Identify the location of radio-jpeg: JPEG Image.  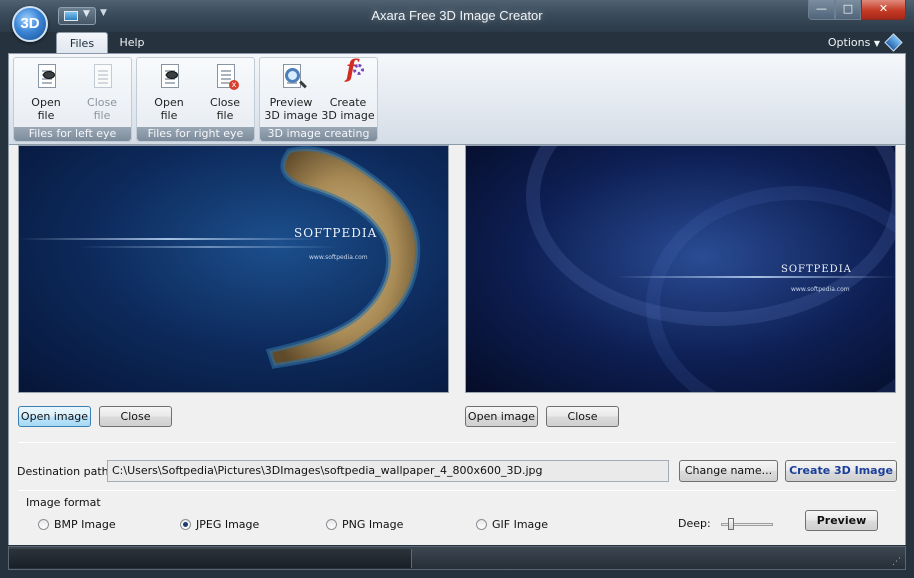
(219, 524).